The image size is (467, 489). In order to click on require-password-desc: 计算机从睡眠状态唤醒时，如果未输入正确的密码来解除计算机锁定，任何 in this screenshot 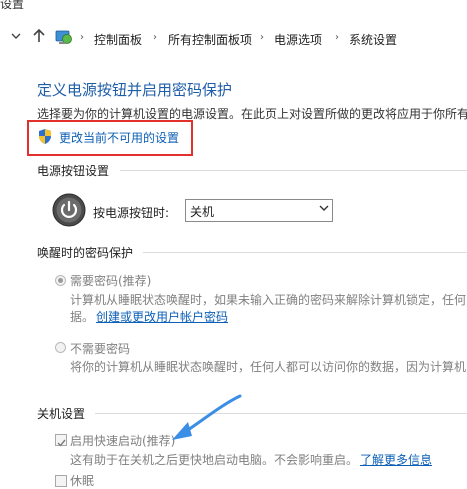, I will do `click(268, 300)`.